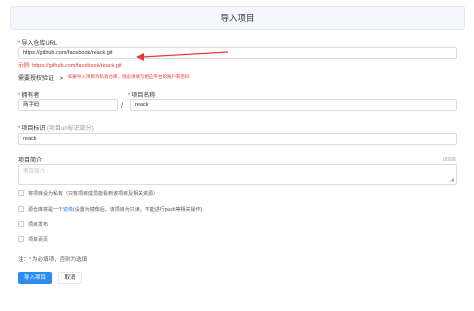  I want to click on project-name-label: *项目名称, so click(142, 96).